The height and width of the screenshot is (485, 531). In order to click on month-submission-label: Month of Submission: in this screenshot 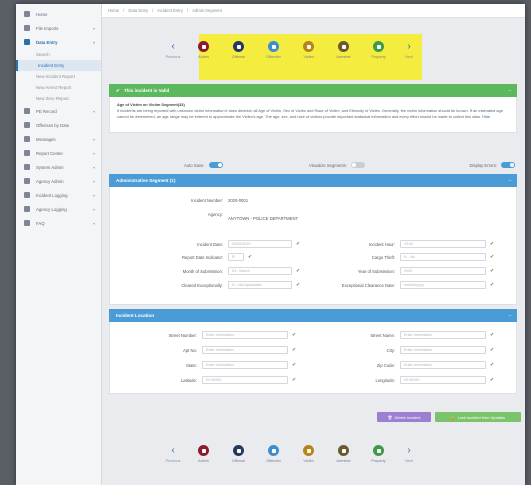, I will do `click(202, 271)`.